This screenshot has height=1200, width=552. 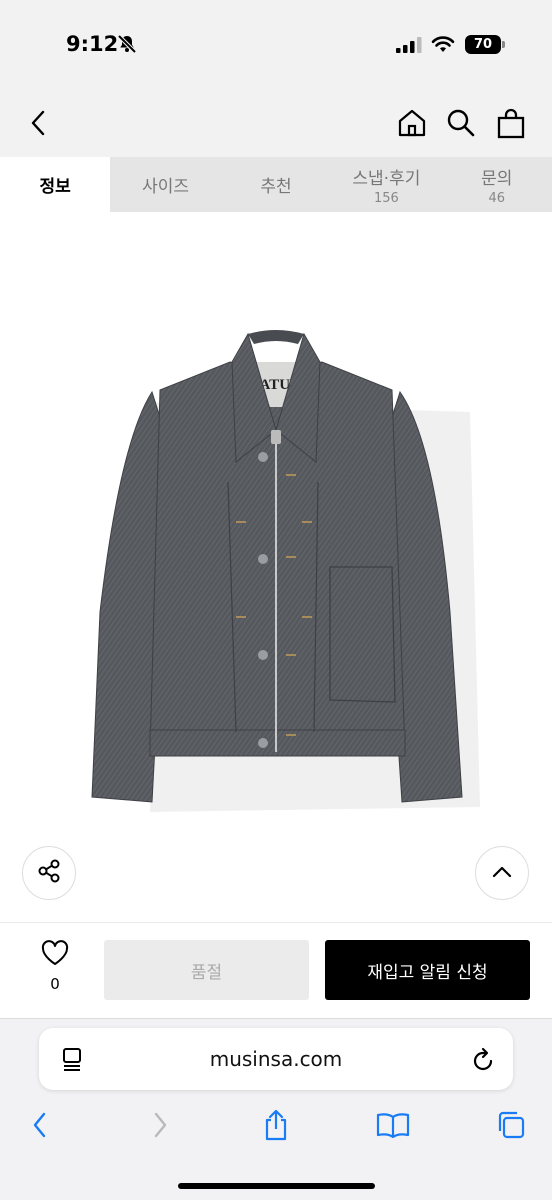 I want to click on scroll-top-button, so click(x=502, y=873).